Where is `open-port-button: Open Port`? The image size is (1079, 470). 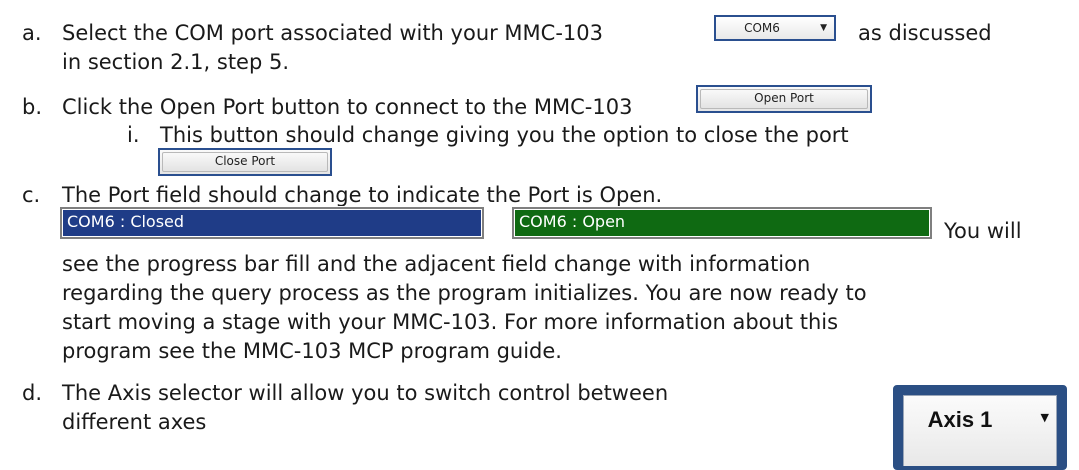
open-port-button: Open Port is located at coordinates (784, 99).